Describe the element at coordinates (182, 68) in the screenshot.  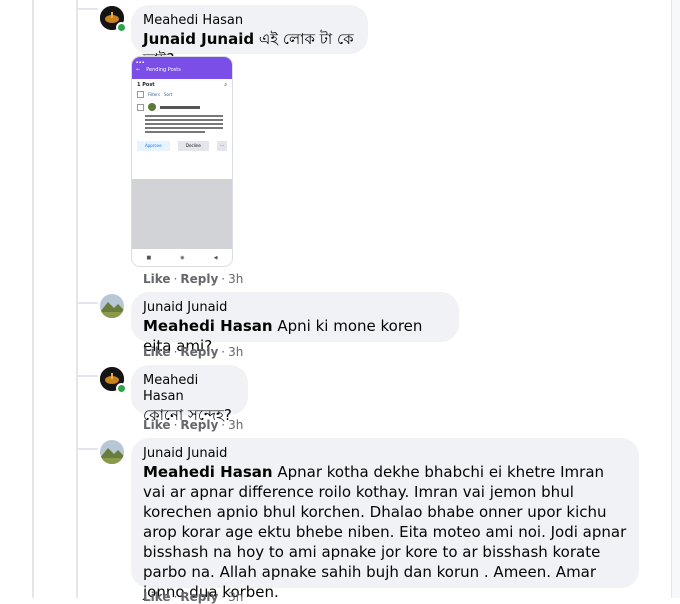
I see `pending-posts-header: ▪ ▪ ▪ ← Pending Posts` at that location.